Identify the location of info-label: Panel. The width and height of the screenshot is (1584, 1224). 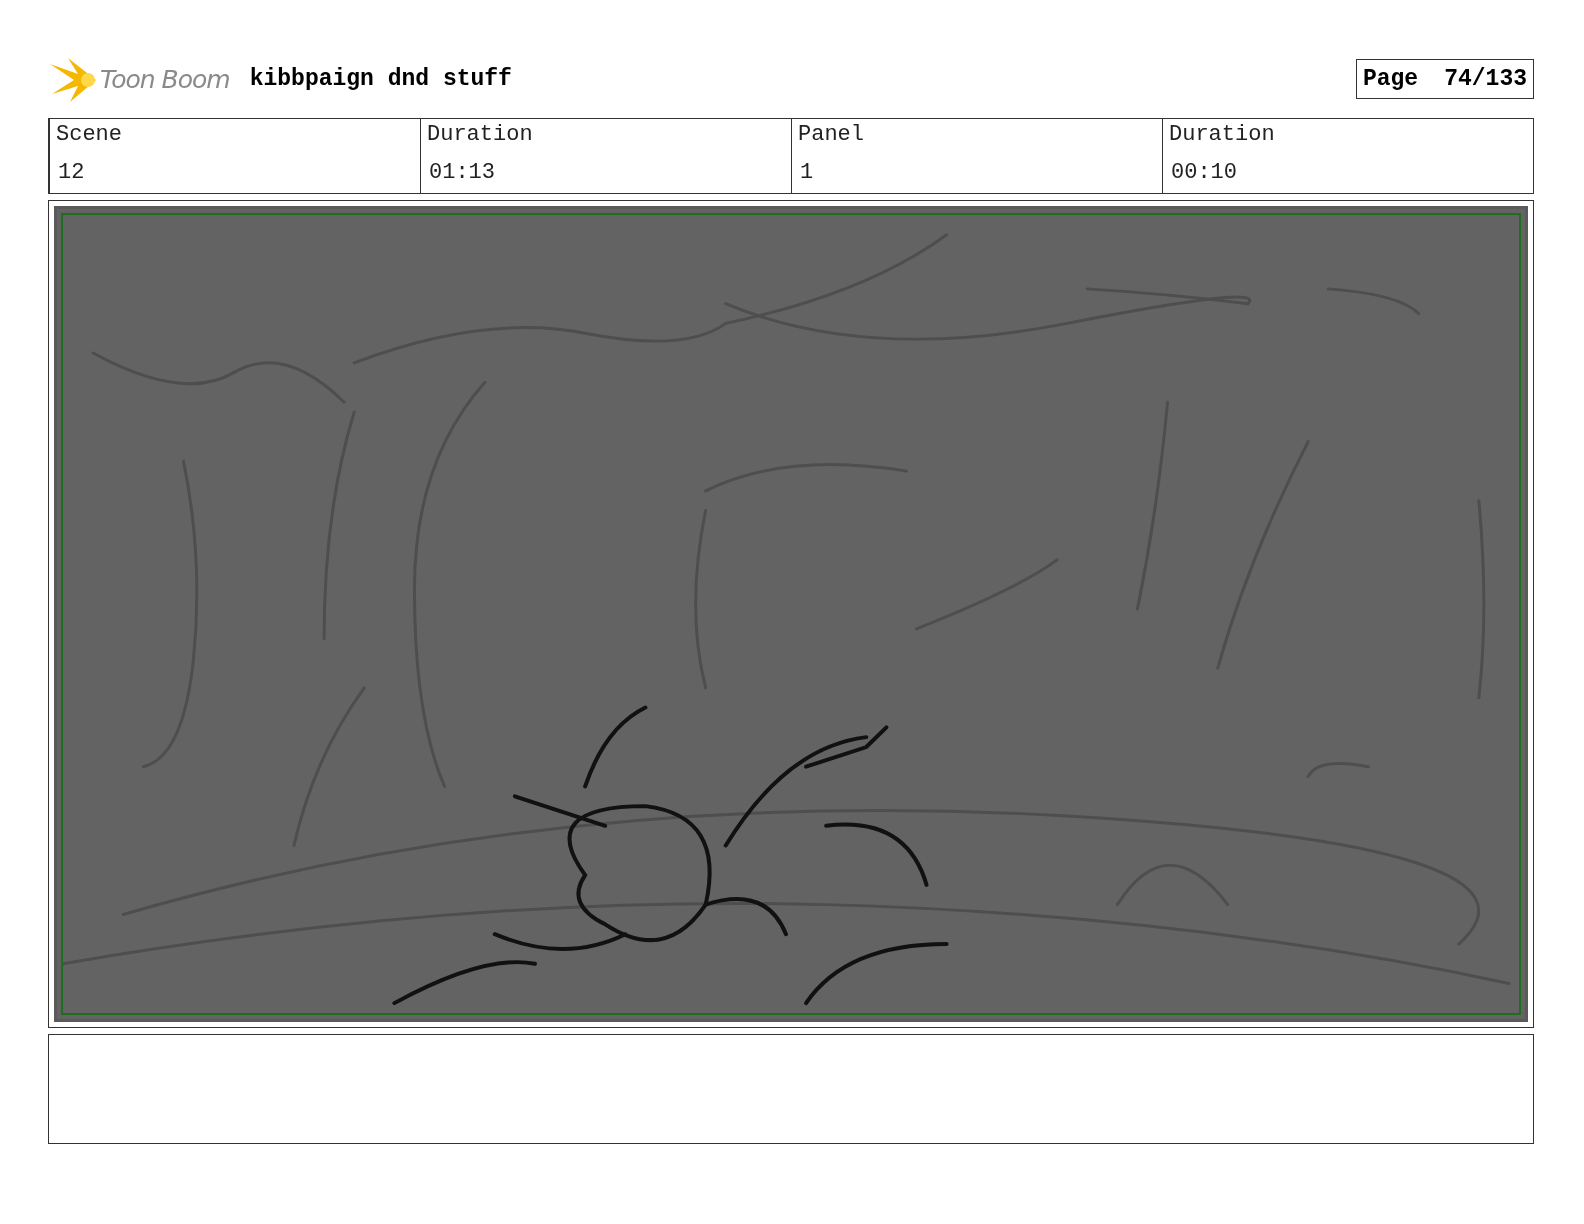
(831, 135).